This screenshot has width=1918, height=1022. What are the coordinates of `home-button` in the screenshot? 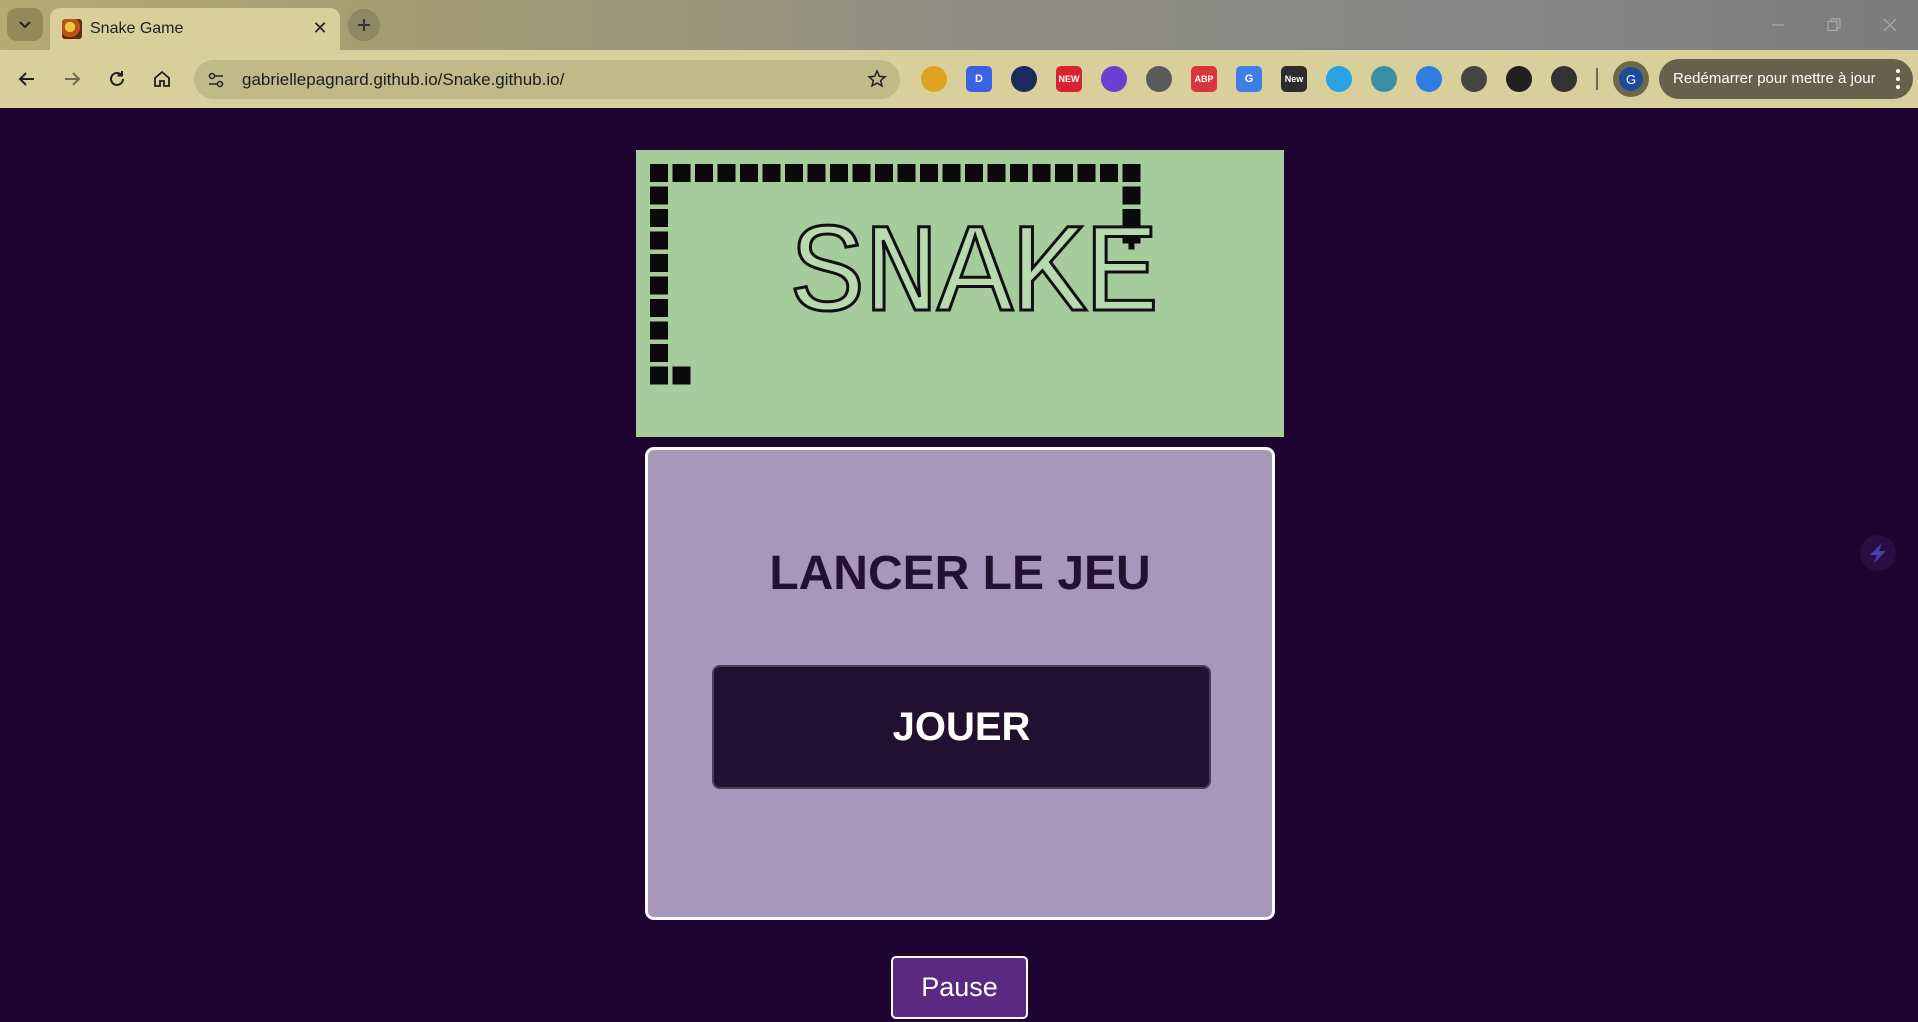 It's located at (162, 79).